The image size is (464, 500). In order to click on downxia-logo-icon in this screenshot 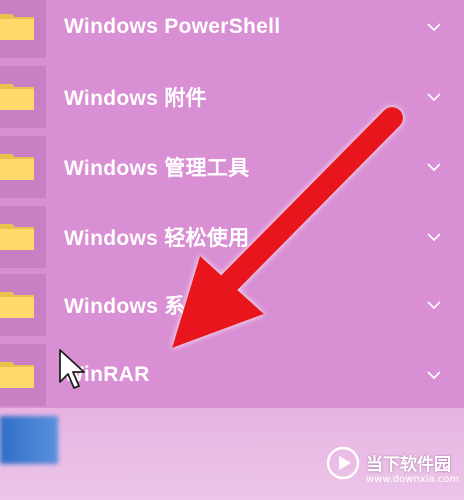, I will do `click(343, 463)`.